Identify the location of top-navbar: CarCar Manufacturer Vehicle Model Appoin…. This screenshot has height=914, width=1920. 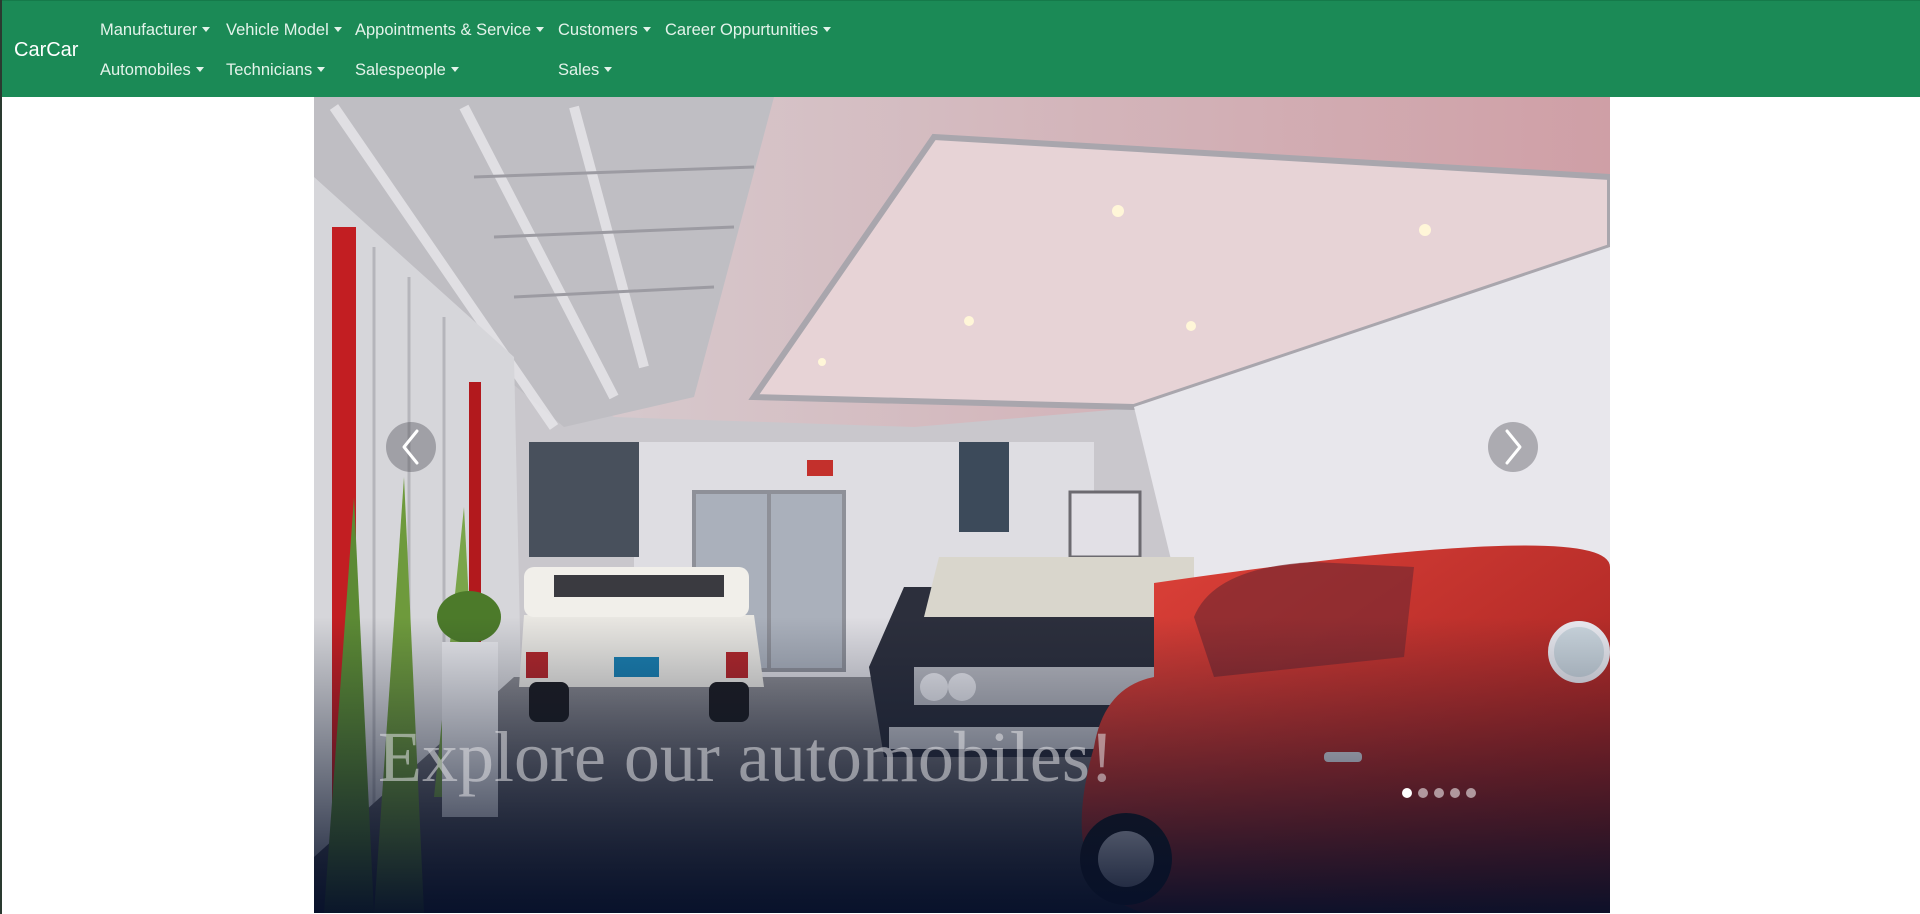
(961, 48).